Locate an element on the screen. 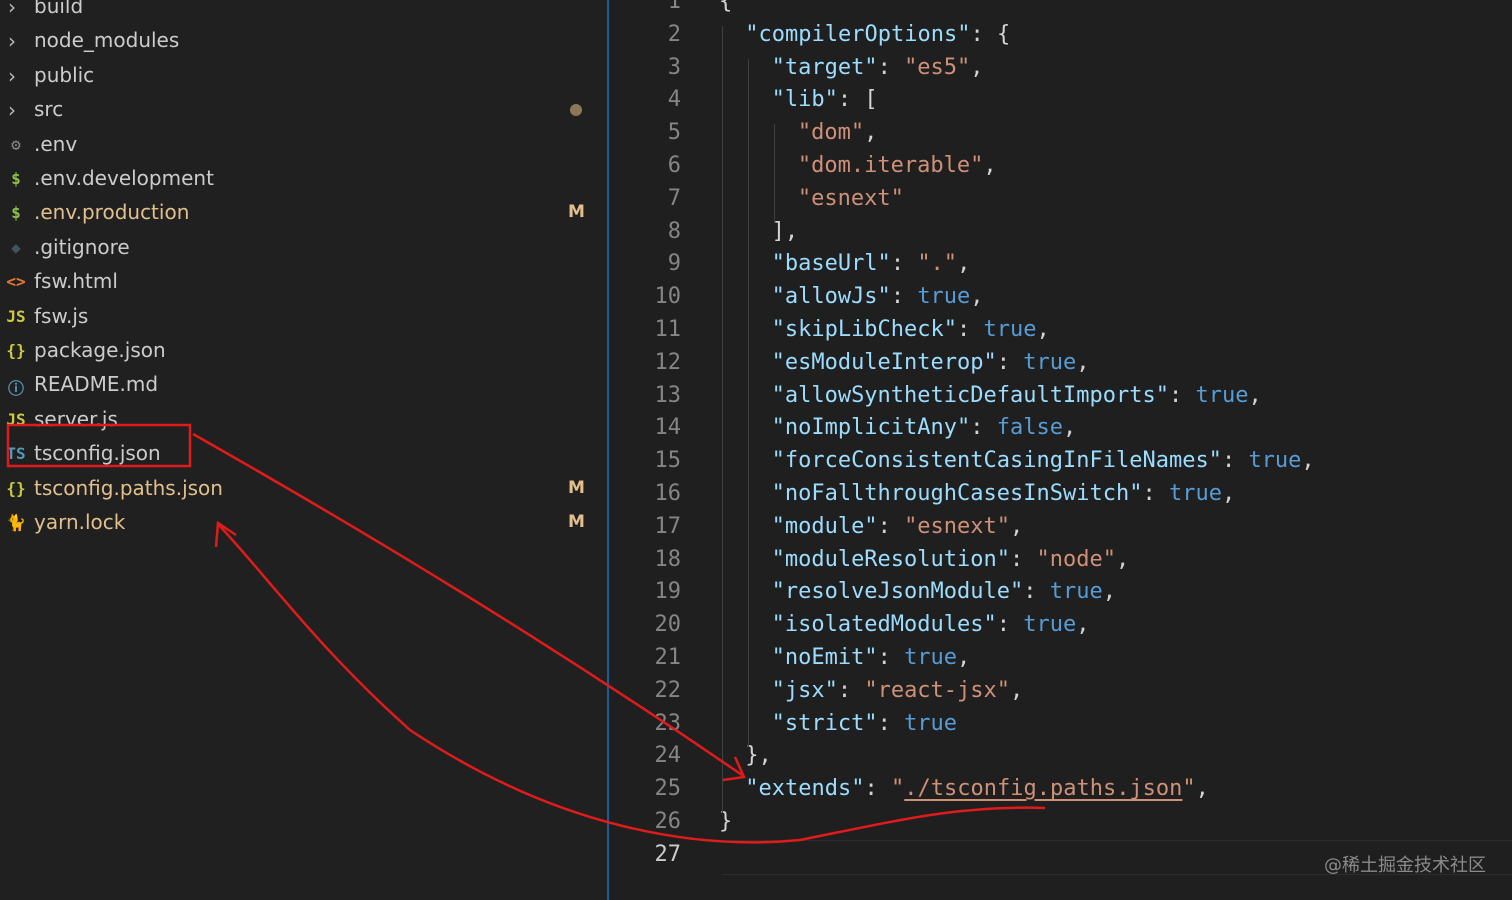  code-line: "noImplicitAny": false, is located at coordinates (924, 427).